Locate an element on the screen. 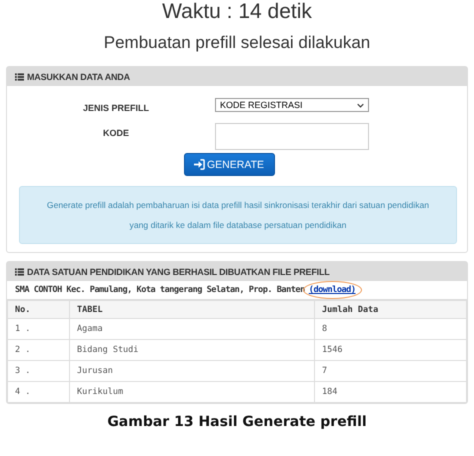 This screenshot has width=474, height=456. table-cell: Bidang Studi is located at coordinates (192, 350).